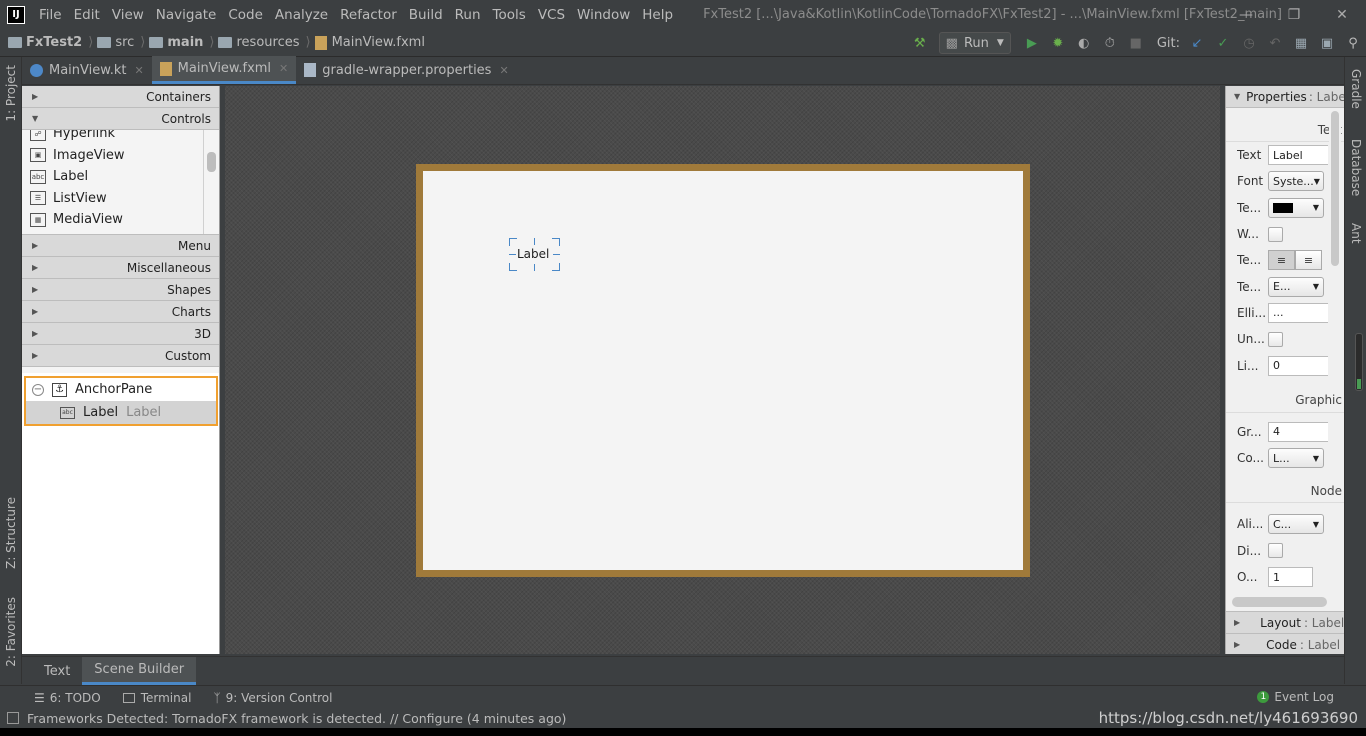 The image size is (1366, 736). Describe the element at coordinates (533, 254) in the screenshot. I see `canvas-label-node: Label` at that location.